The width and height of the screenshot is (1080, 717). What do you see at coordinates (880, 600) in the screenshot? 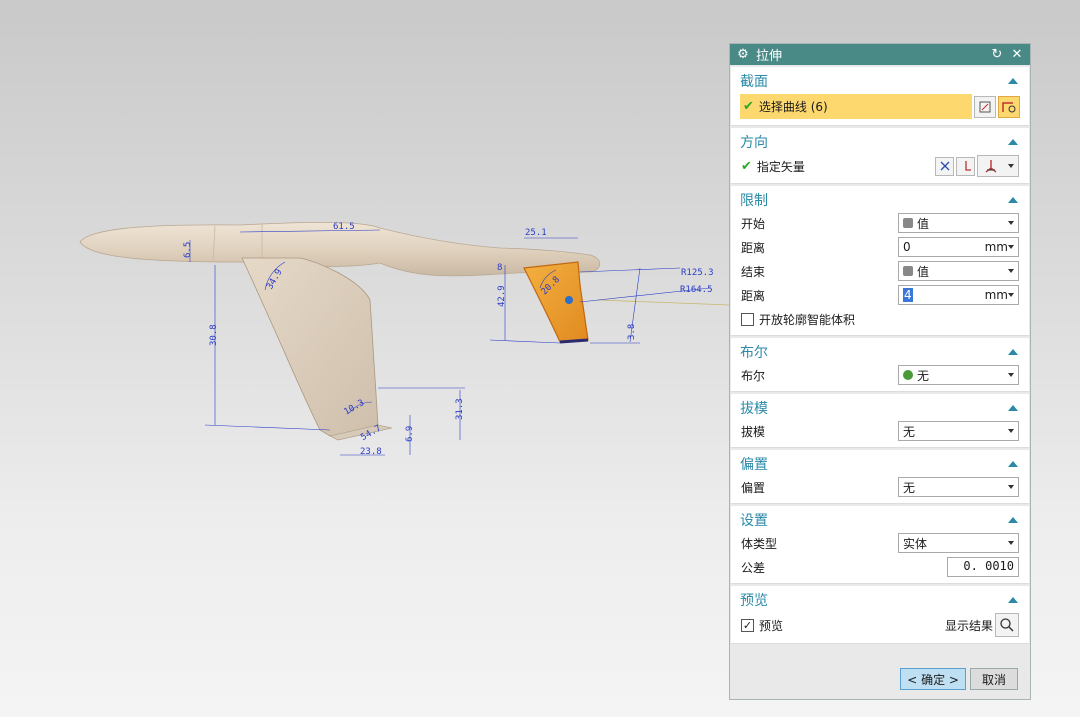
I see `section-header-preview: 预览` at bounding box center [880, 600].